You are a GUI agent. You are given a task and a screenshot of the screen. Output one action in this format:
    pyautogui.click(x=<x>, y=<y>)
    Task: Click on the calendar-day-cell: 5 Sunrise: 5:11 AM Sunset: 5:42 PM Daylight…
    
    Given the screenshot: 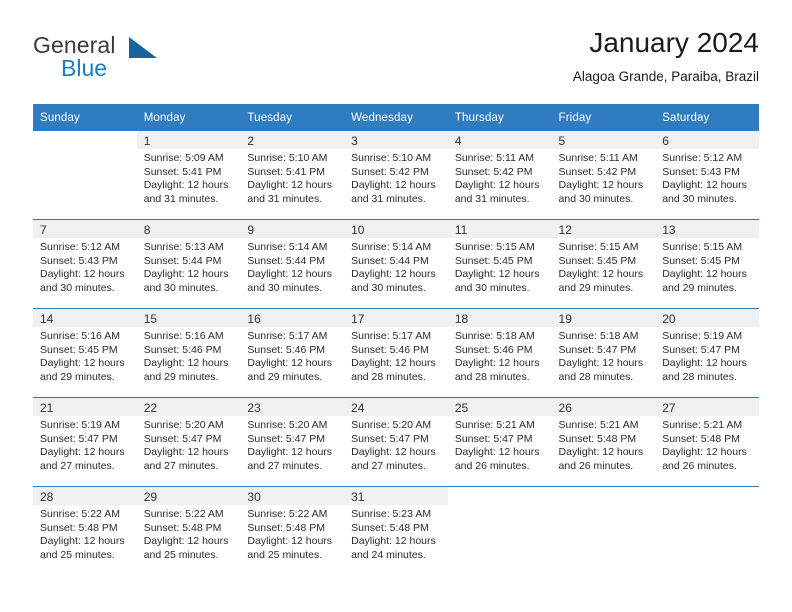 What is the action you would take?
    pyautogui.click(x=603, y=175)
    